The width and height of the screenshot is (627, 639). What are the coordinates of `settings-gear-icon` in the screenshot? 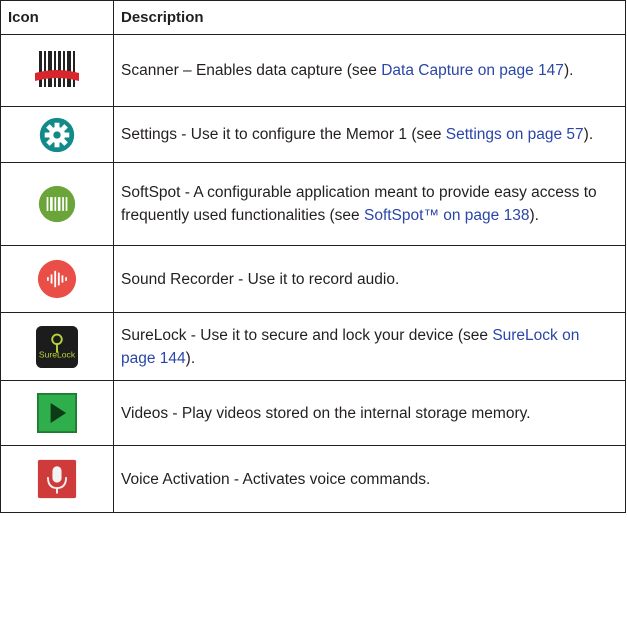 It's located at (57, 134).